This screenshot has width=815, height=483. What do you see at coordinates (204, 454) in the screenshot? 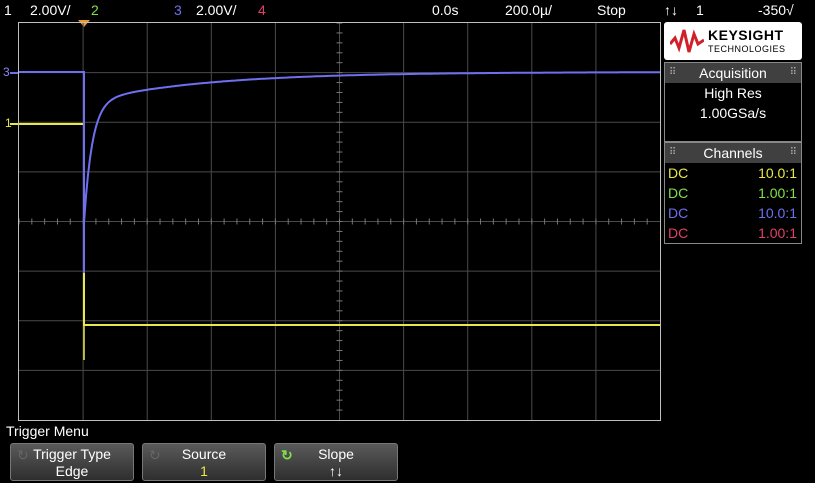
I see `softkey-label: Source` at bounding box center [204, 454].